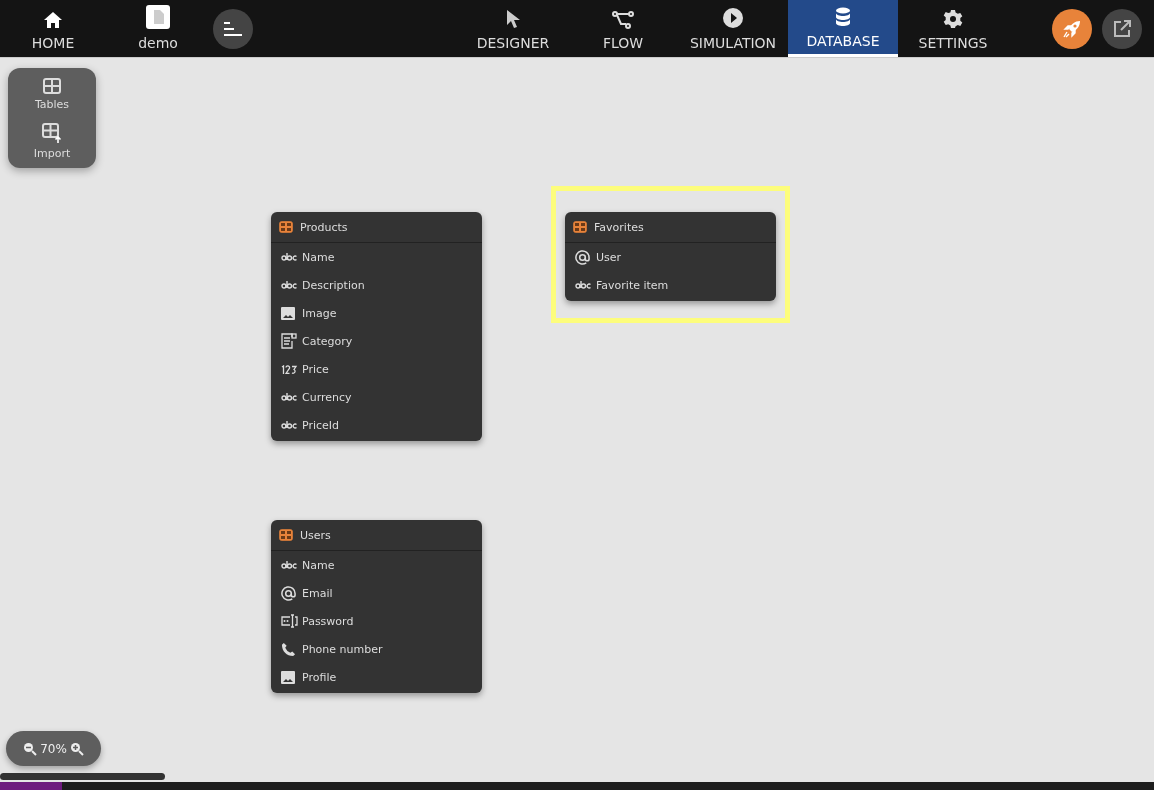 This screenshot has width=1154, height=790. What do you see at coordinates (843, 17) in the screenshot?
I see `database-icon` at bounding box center [843, 17].